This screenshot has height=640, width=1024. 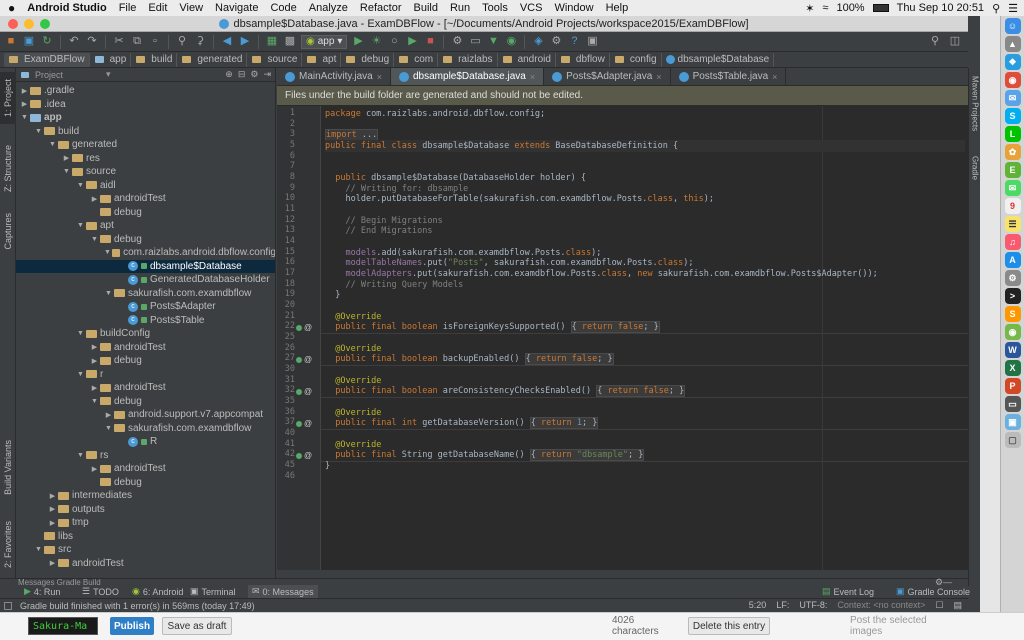 What do you see at coordinates (304, 391) in the screenshot?
I see `override-gutter-icon: @` at bounding box center [304, 391].